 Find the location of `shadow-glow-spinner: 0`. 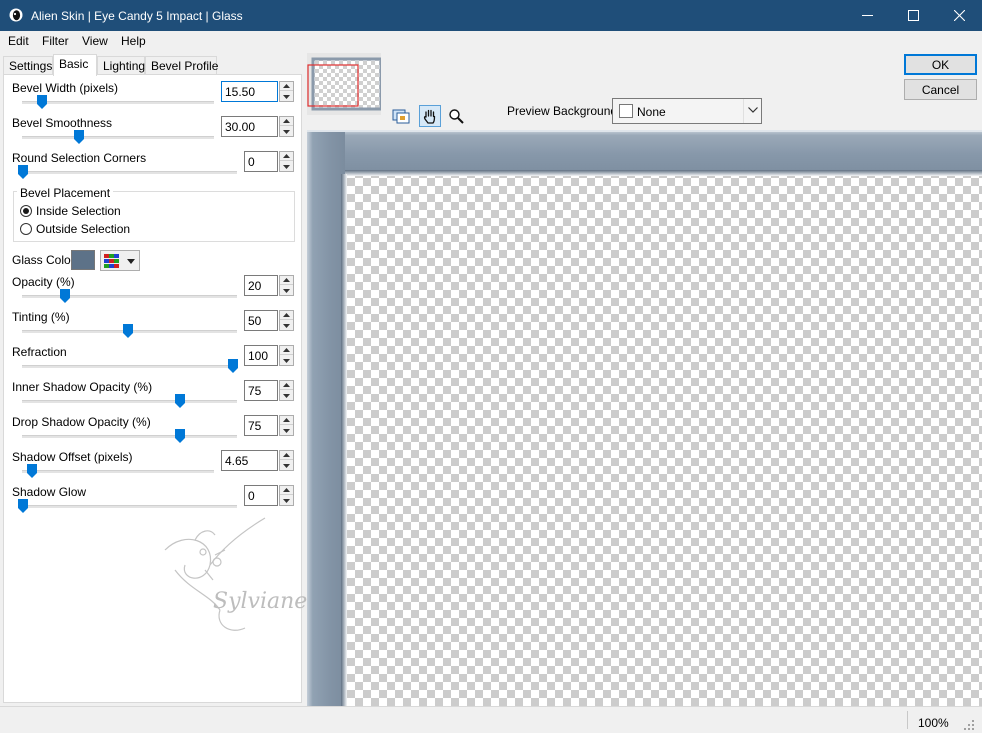

shadow-glow-spinner: 0 is located at coordinates (269, 495).